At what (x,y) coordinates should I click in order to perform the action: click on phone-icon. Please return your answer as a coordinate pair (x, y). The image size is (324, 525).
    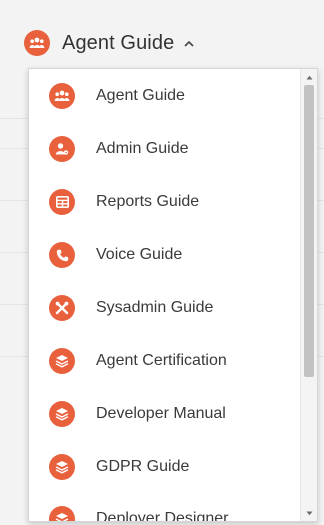
    Looking at the image, I should click on (62, 255).